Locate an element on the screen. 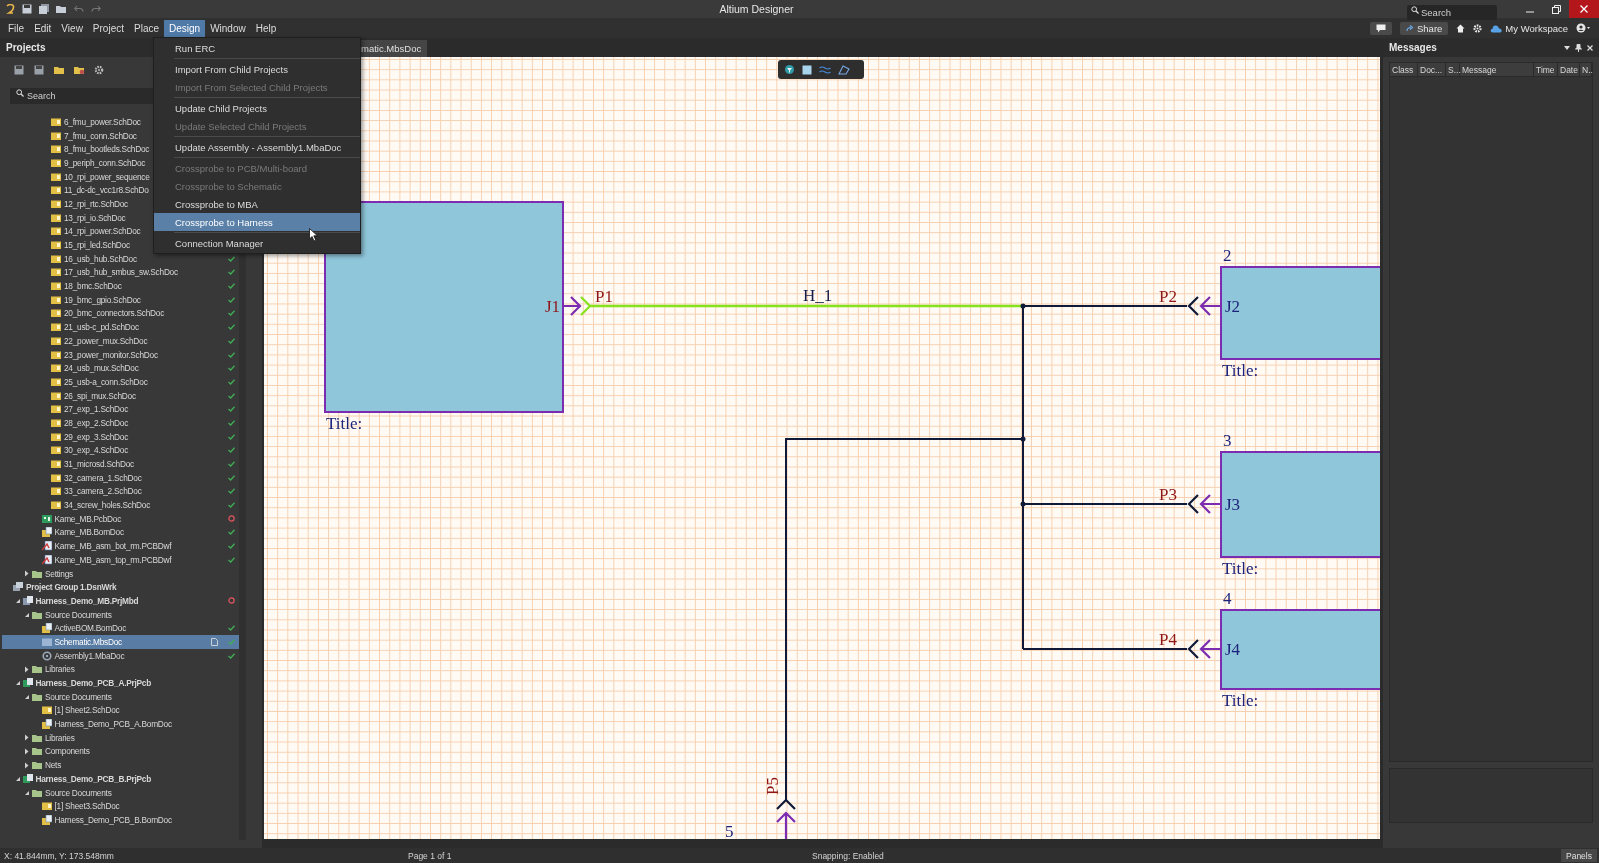 This screenshot has width=1599, height=863. designator: J2 is located at coordinates (1233, 306).